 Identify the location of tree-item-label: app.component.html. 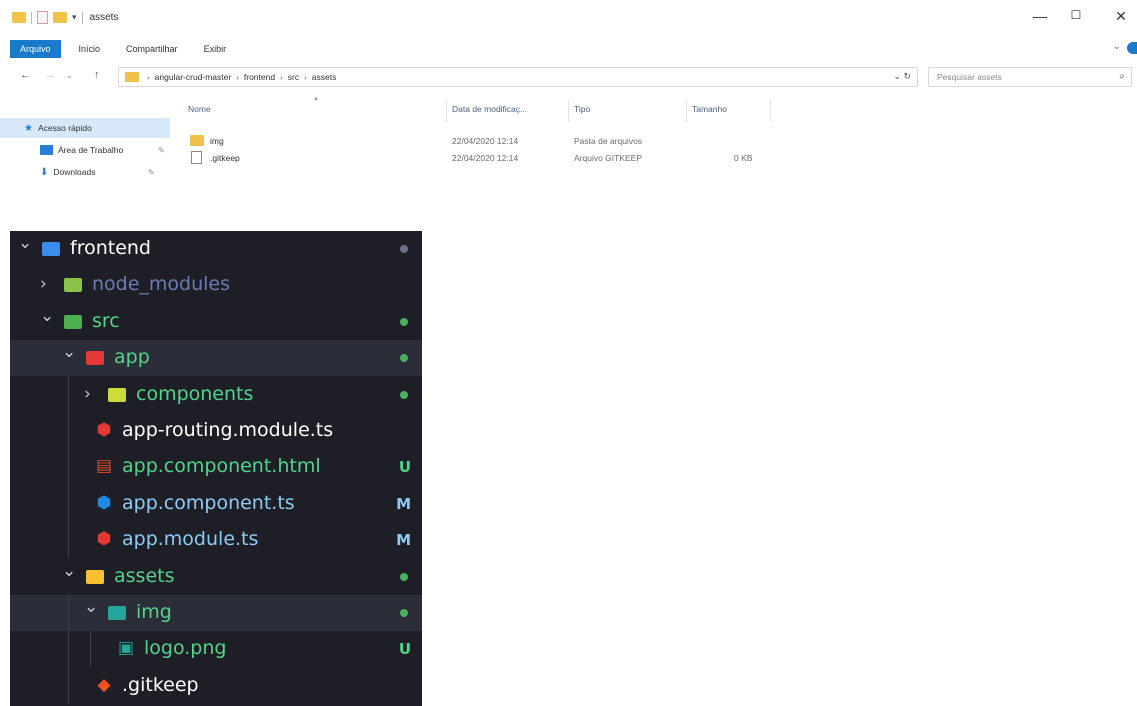
(221, 466).